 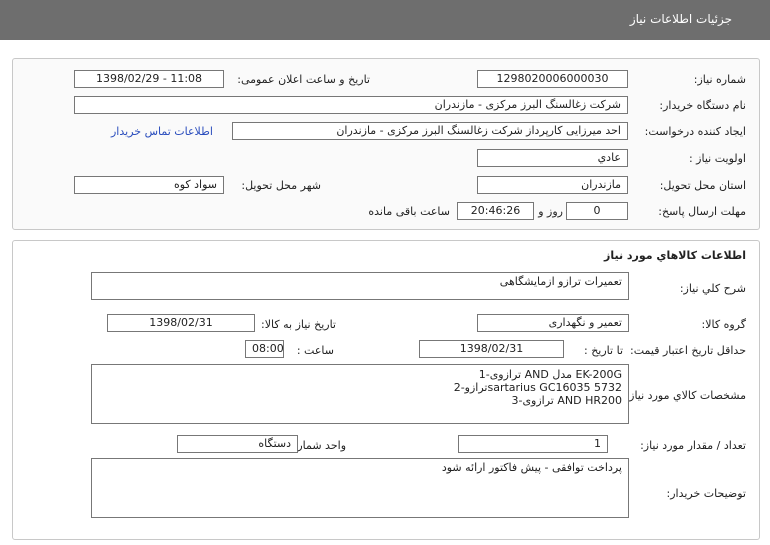 What do you see at coordinates (702, 211) in the screenshot?
I see `response-deadline-label: مهلت ارسال پاسخ:` at bounding box center [702, 211].